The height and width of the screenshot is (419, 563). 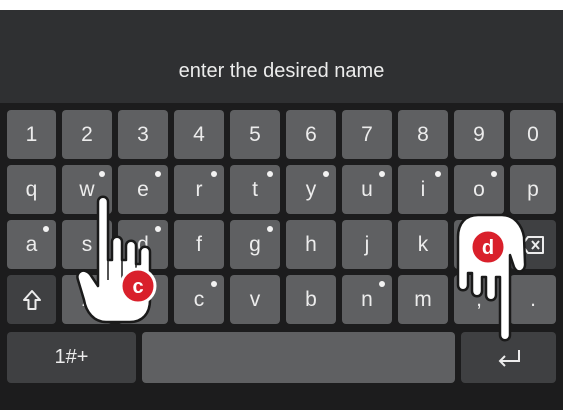 I want to click on key-label: m, so click(x=423, y=299).